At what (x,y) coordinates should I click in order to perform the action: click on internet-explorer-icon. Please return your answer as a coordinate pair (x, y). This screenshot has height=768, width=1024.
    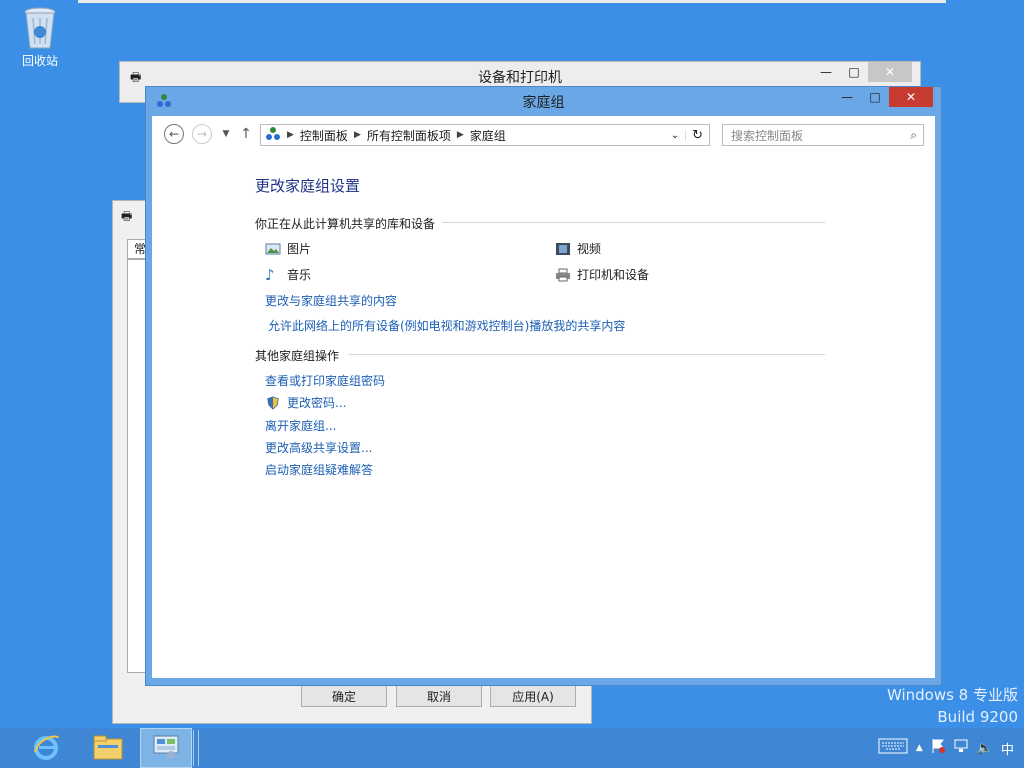
    Looking at the image, I should click on (46, 748).